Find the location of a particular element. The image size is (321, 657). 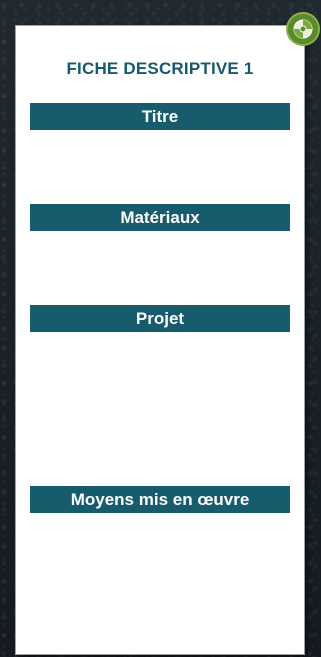

disc-icon is located at coordinates (303, 29).